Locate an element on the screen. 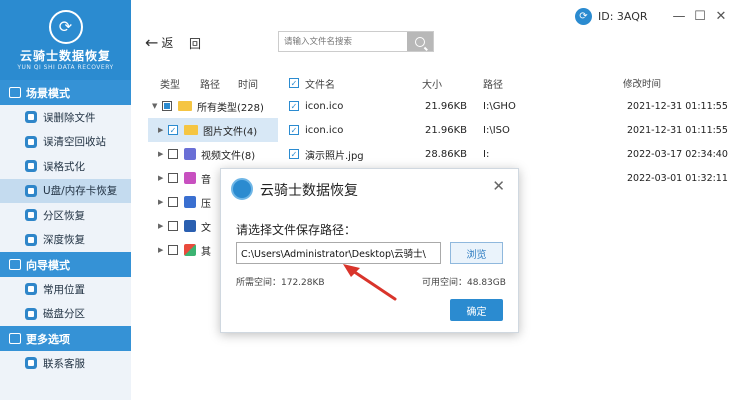 The width and height of the screenshot is (737, 400). sidebar-item-disk-partitions: 磁盘分区 is located at coordinates (65, 314).